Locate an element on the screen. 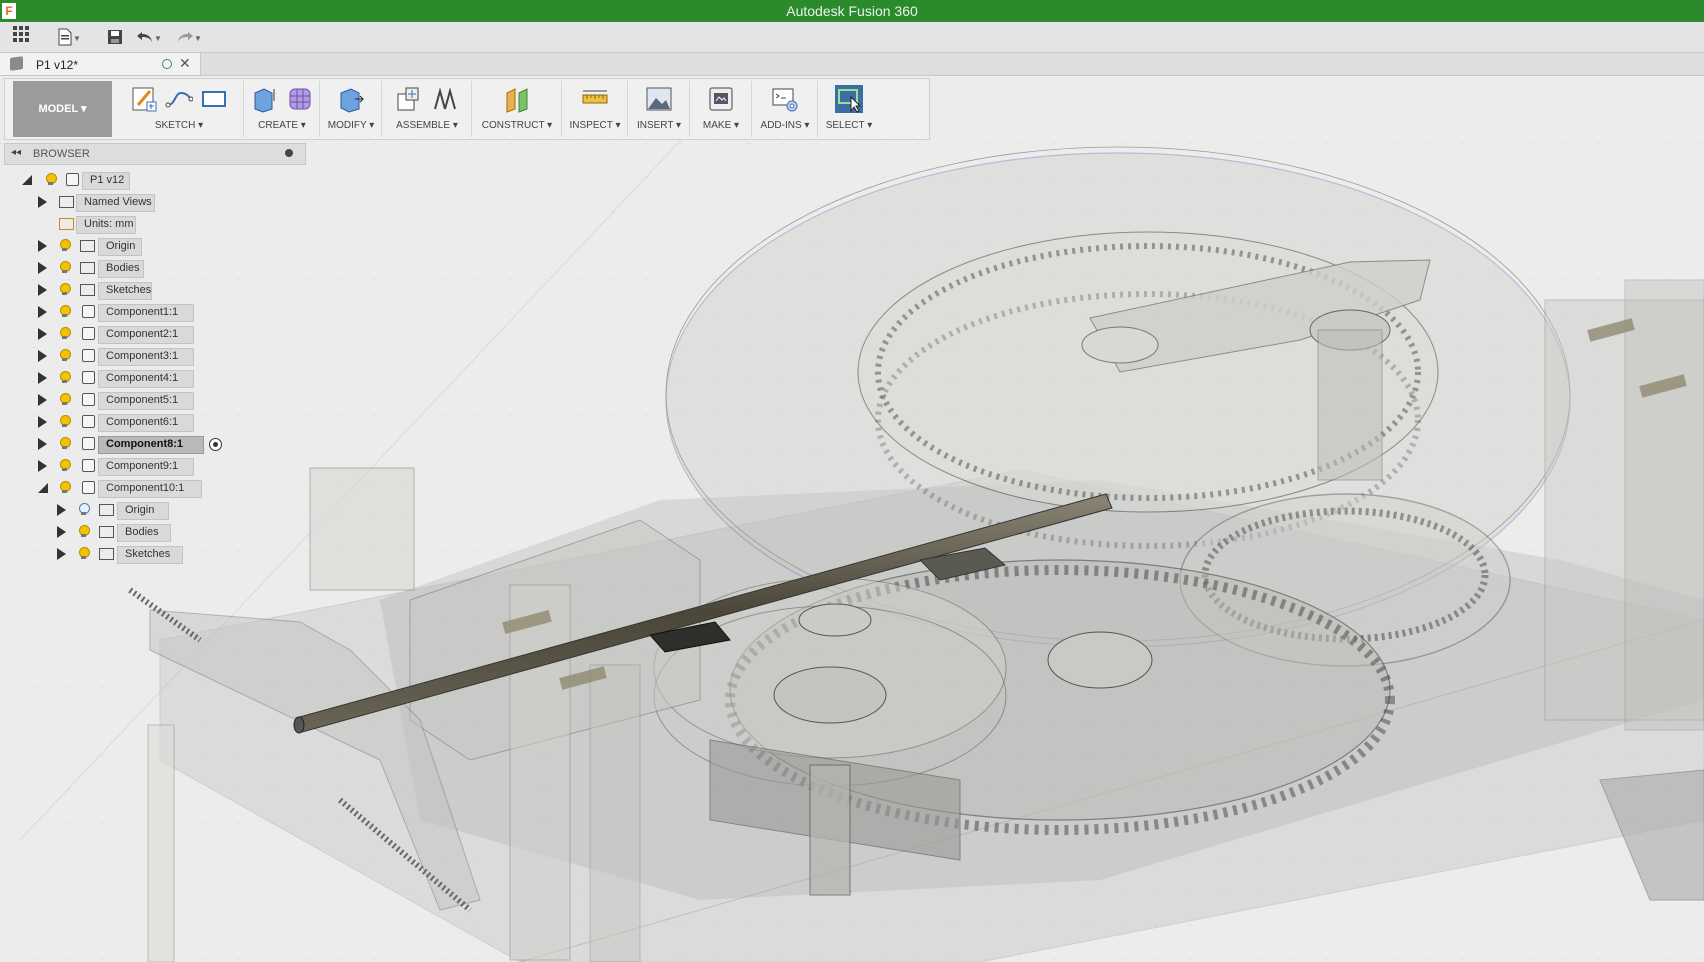  sync-status-icon is located at coordinates (167, 64).